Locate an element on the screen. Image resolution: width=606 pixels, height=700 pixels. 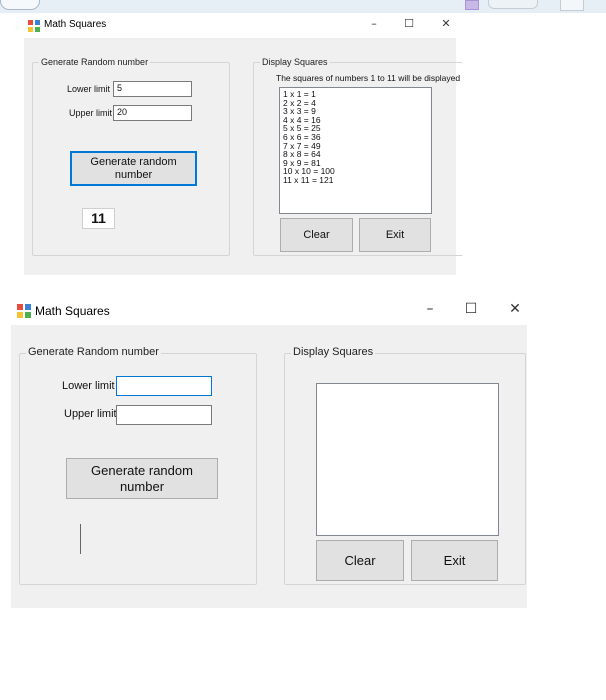
lower-limit-input is located at coordinates (164, 386).